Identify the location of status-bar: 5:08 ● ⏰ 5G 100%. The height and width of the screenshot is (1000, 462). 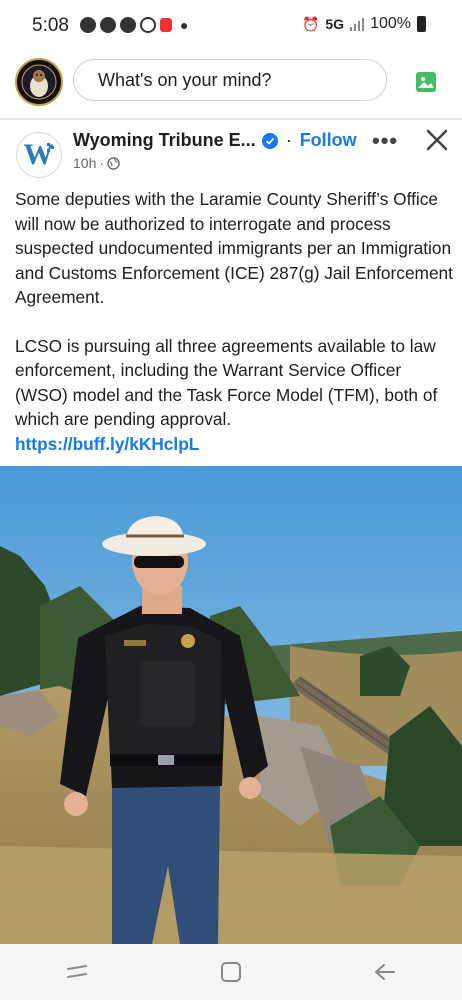
(231, 26).